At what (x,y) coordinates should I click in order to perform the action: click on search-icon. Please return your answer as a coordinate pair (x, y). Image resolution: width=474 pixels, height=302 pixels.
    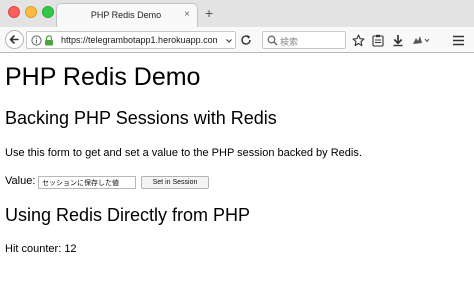
    Looking at the image, I should click on (272, 40).